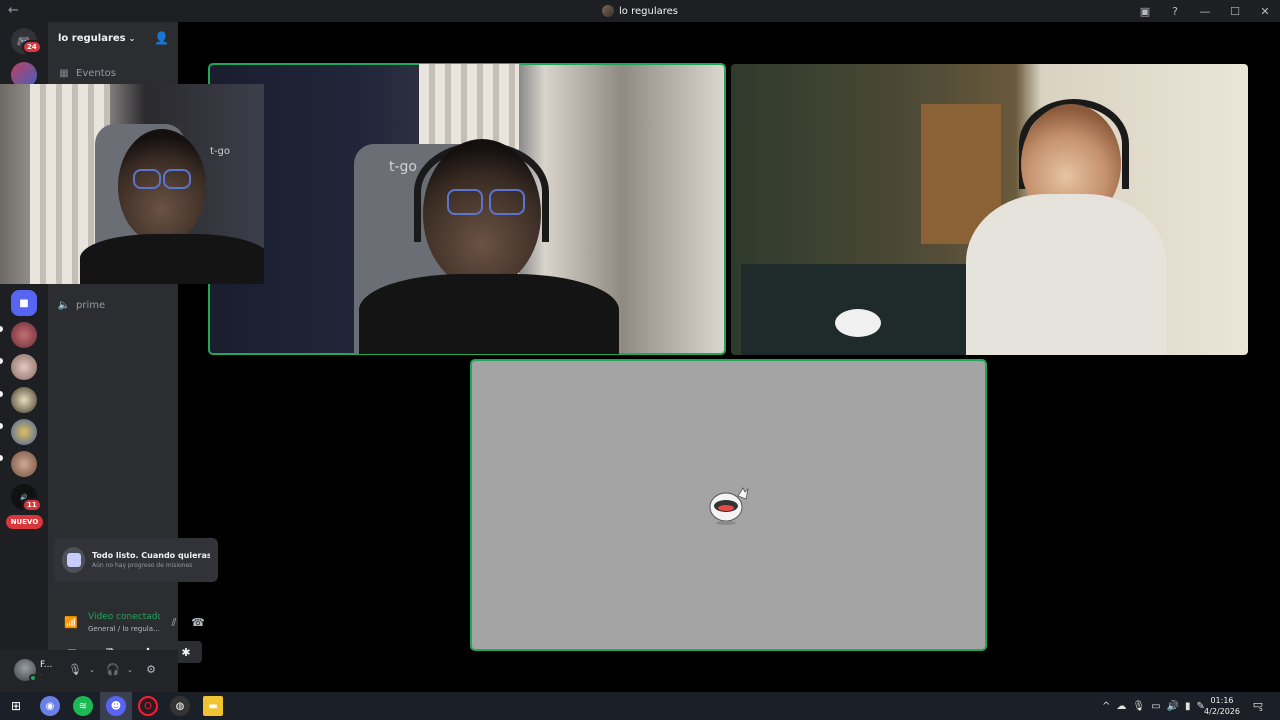  What do you see at coordinates (729, 506) in the screenshot?
I see `avatar-sticker` at bounding box center [729, 506].